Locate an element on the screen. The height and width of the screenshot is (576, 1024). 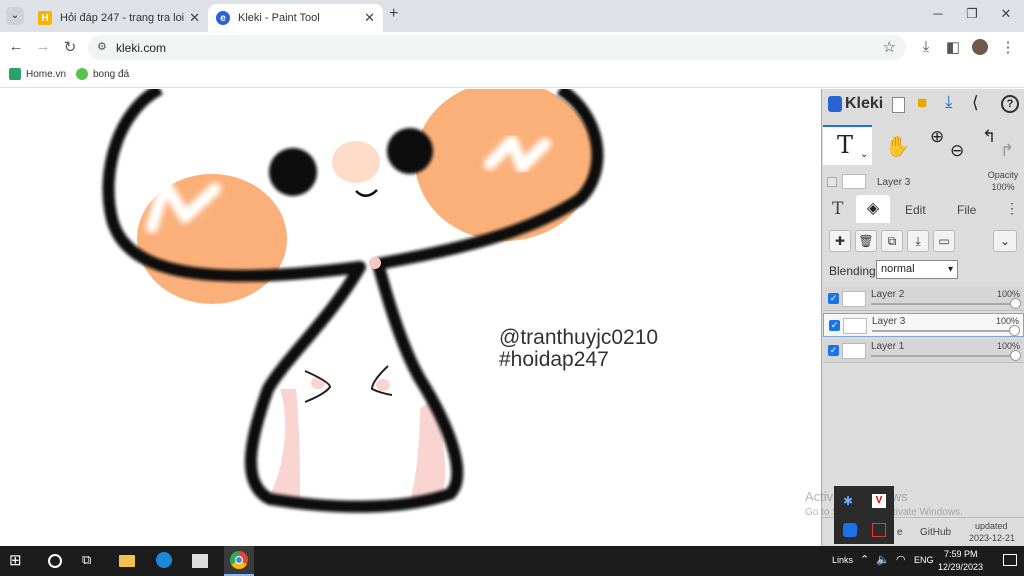
wifi-icon: ◠ is located at coordinates (901, 559).